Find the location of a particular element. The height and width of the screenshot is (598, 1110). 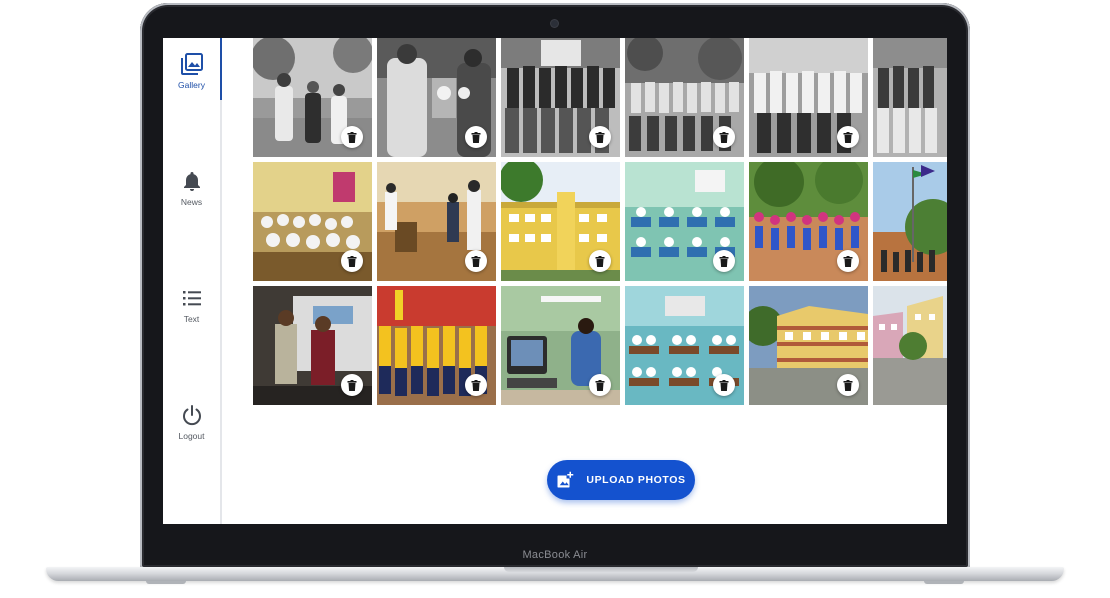

power-icon is located at coordinates (191, 415).